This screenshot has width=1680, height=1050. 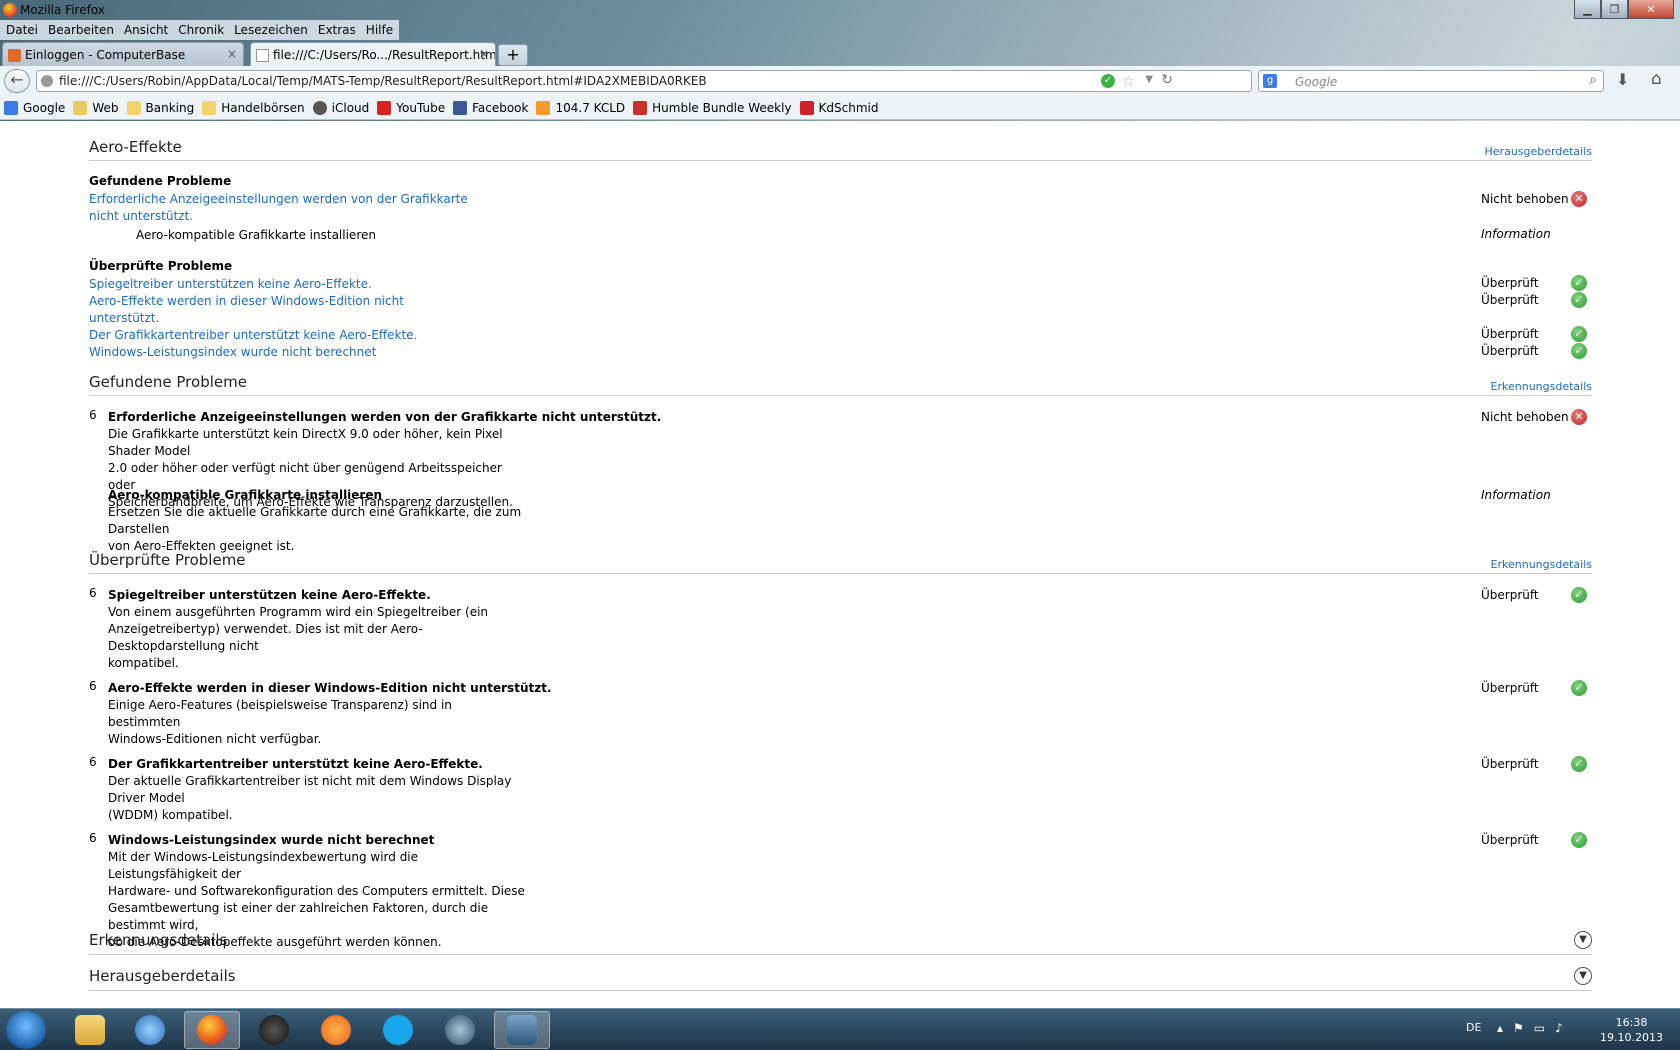 What do you see at coordinates (253, 107) in the screenshot?
I see `bookmark-handelboersen: Handelbörsen` at bounding box center [253, 107].